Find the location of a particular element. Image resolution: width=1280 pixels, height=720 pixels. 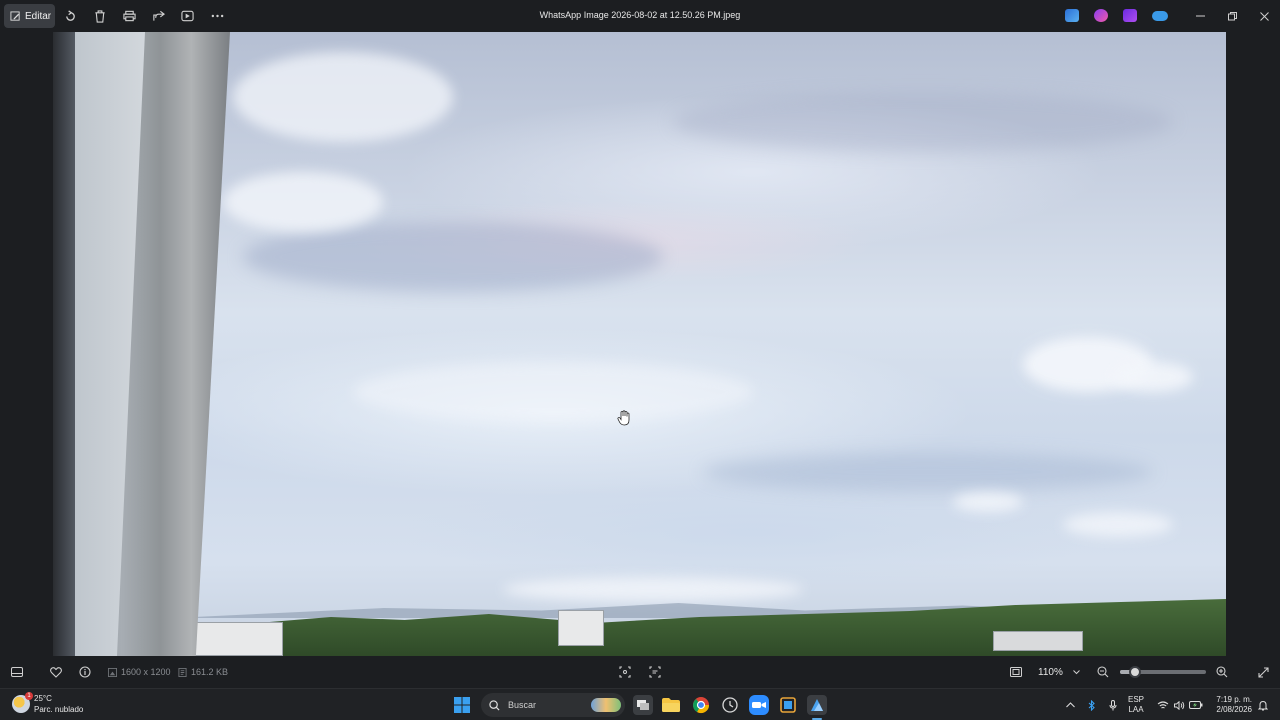

show-hidden-icons-button is located at coordinates (1070, 705).